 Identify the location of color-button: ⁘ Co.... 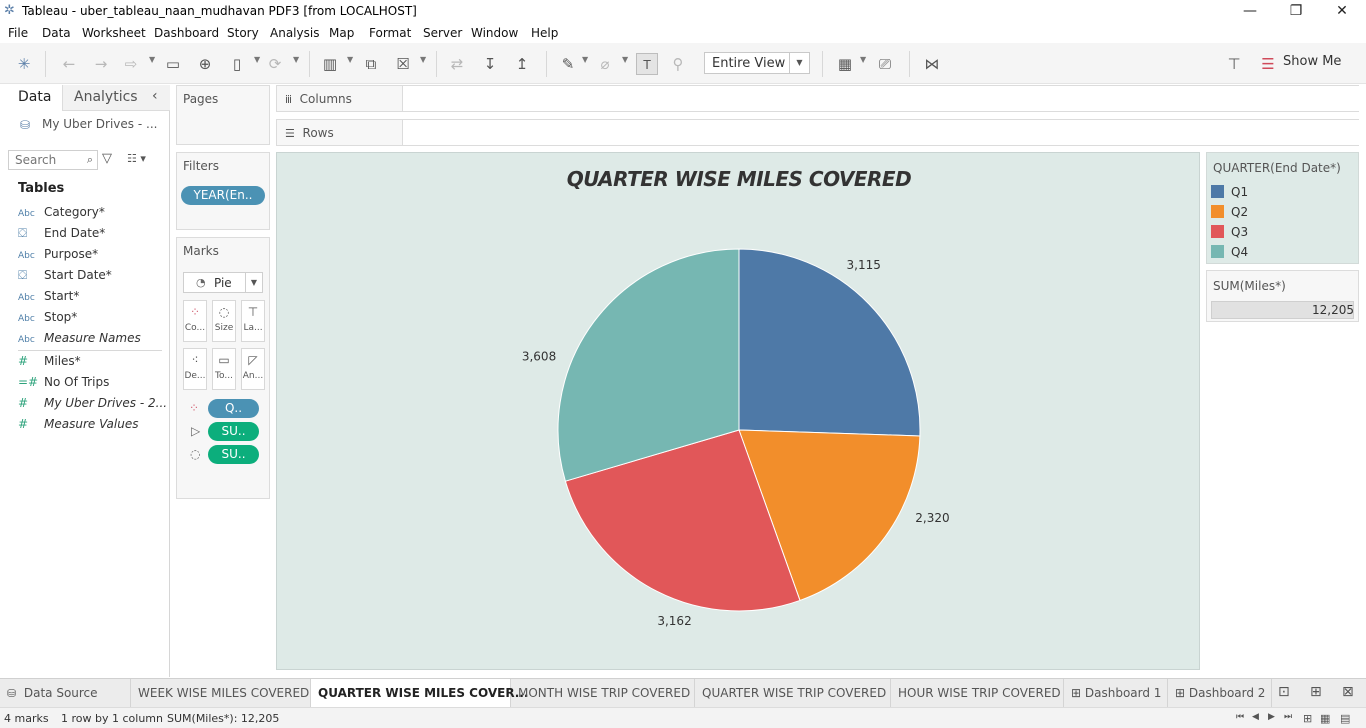
(195, 321).